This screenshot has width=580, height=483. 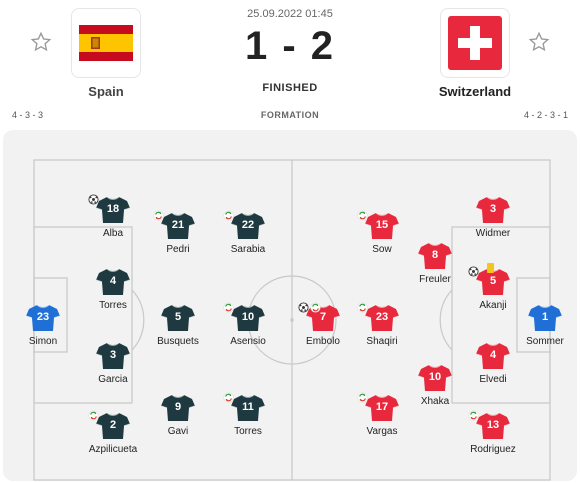 What do you see at coordinates (178, 249) in the screenshot?
I see `player-name: Pedri` at bounding box center [178, 249].